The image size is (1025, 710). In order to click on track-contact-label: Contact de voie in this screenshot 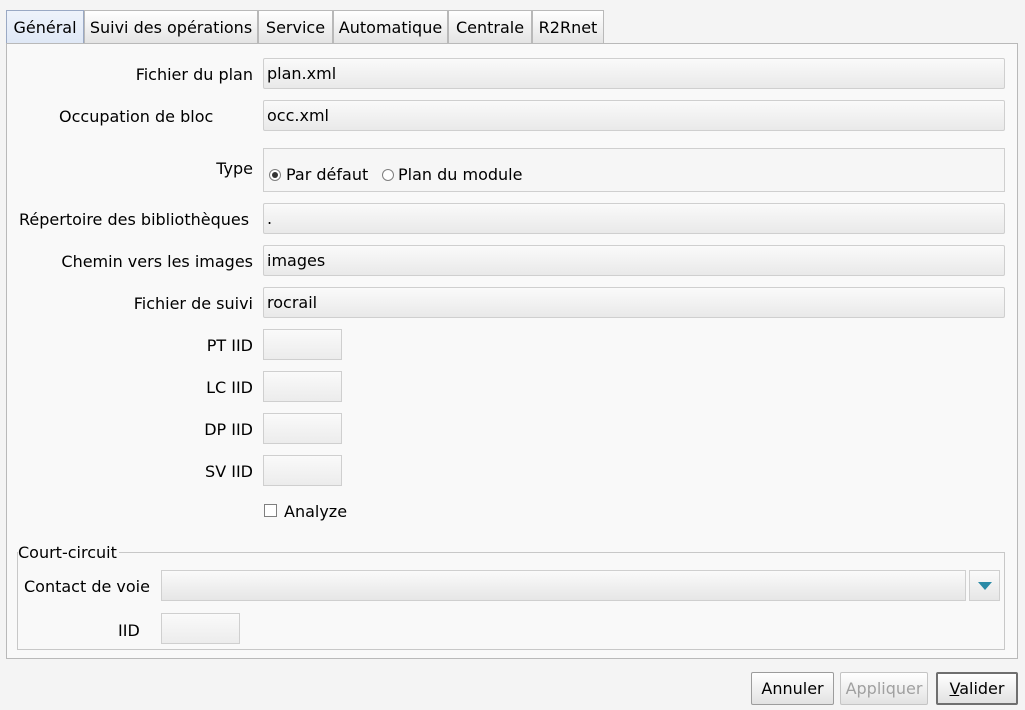, I will do `click(87, 586)`.